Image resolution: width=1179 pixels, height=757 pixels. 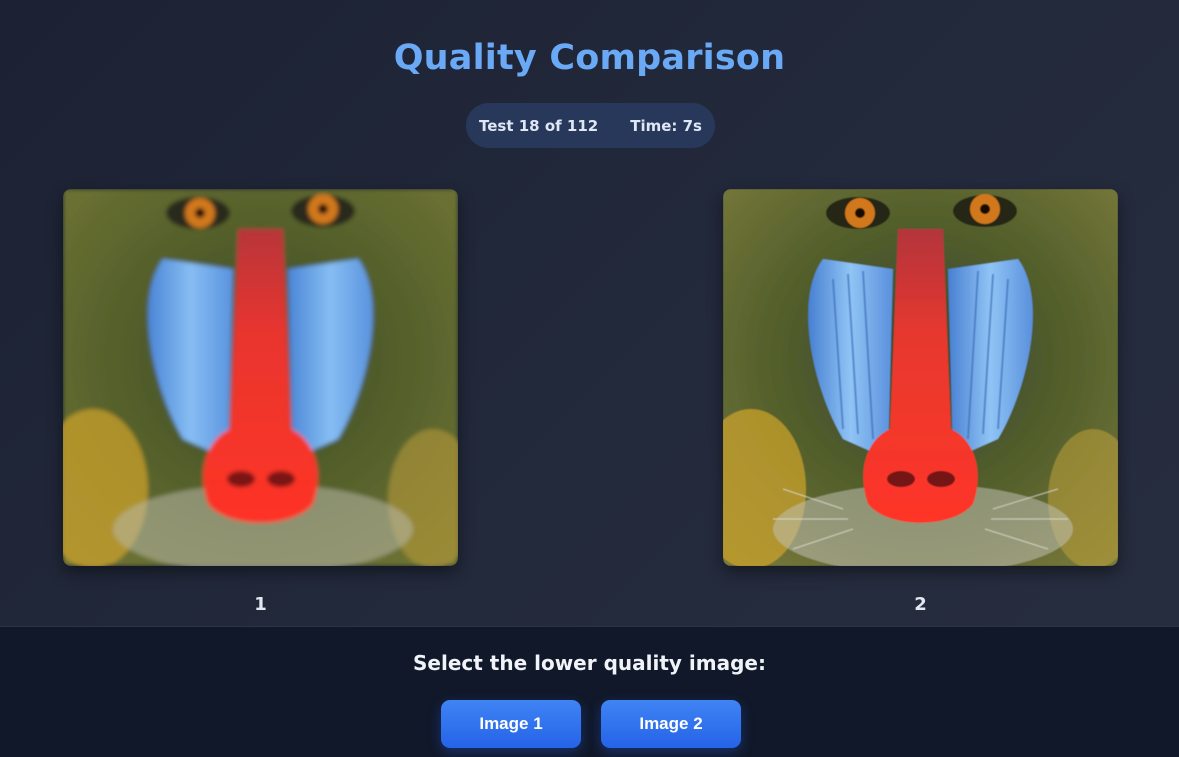 I want to click on test-progress: Test 18 of 112, so click(x=539, y=125).